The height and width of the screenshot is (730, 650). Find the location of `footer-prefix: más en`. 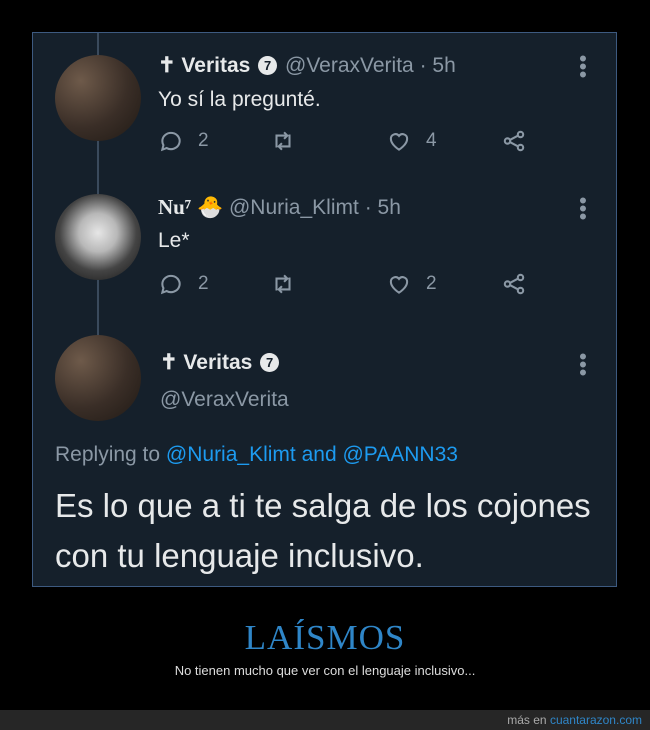

footer-prefix: más en is located at coordinates (528, 720).